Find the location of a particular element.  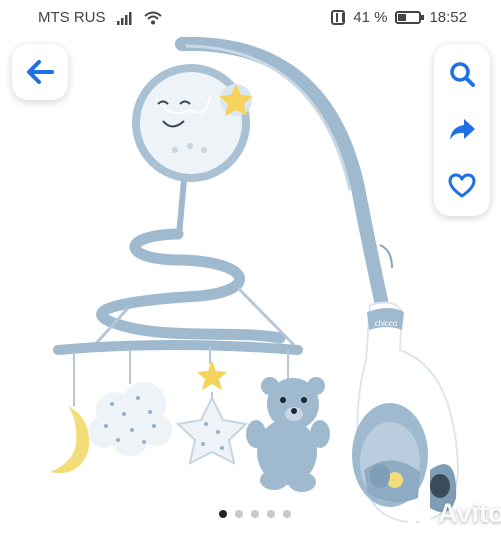

share-button is located at coordinates (462, 130).